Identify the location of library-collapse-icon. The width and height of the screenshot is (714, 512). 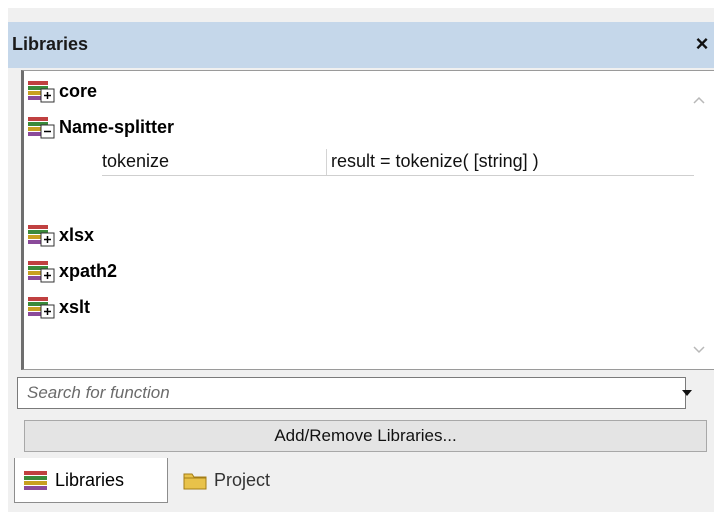
(42, 127).